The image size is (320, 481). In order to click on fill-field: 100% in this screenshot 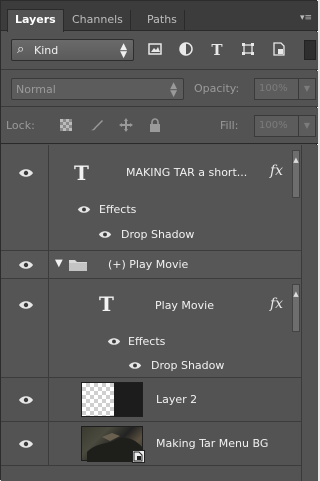, I will do `click(276, 126)`.